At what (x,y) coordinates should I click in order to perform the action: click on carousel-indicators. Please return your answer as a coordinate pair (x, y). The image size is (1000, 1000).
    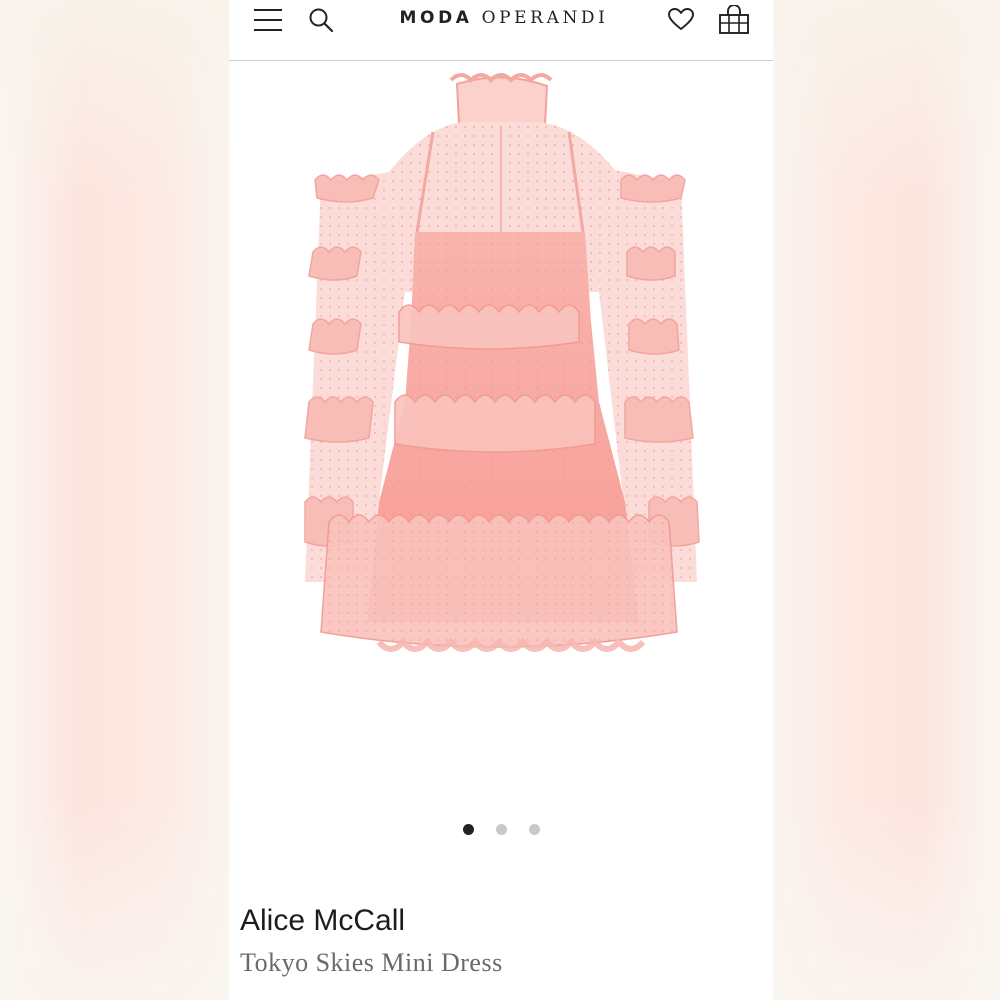
    Looking at the image, I should click on (501, 830).